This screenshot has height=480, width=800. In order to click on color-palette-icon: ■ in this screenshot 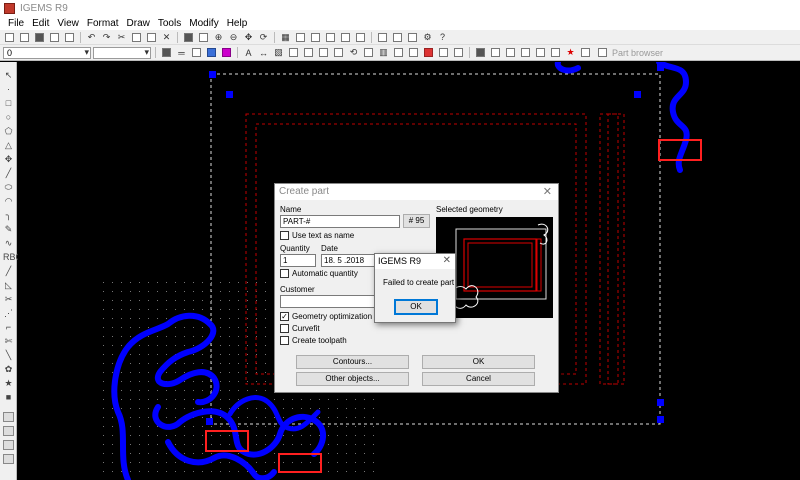, I will do `click(8, 397)`.